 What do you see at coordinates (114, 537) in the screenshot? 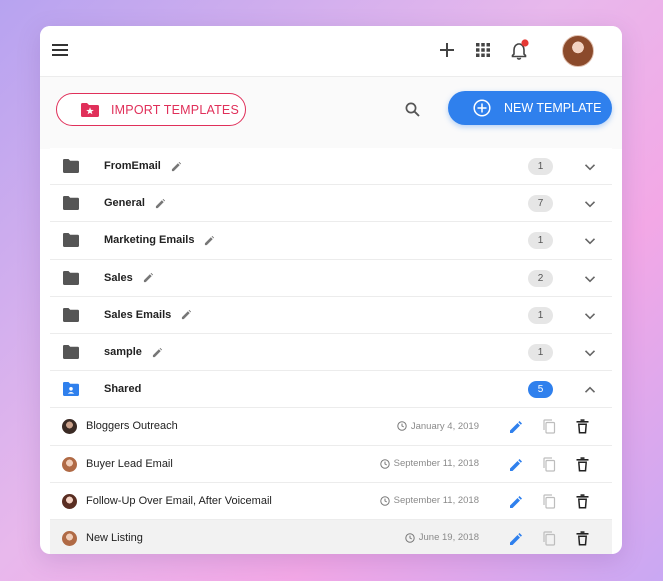
I see `template-name: New Listing` at bounding box center [114, 537].